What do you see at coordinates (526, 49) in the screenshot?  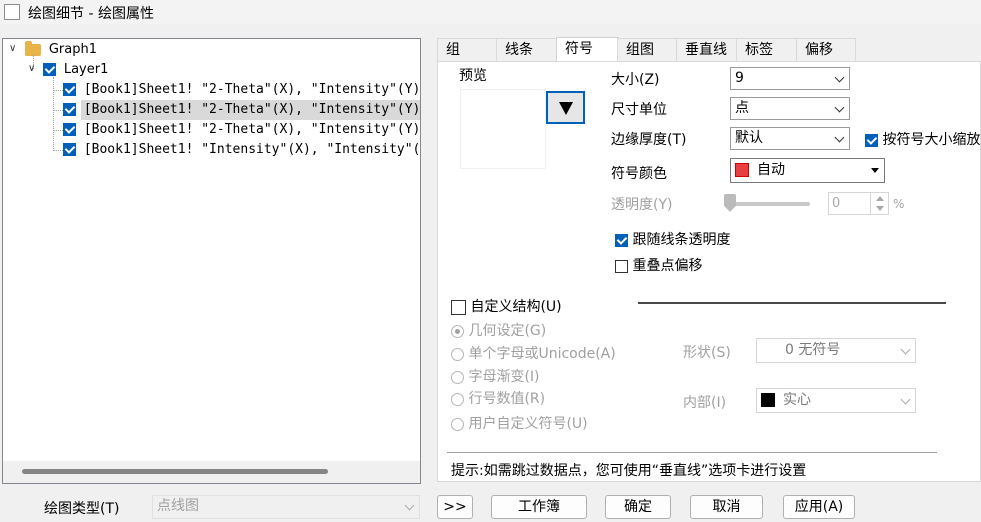 I see `tab-line: 线条` at bounding box center [526, 49].